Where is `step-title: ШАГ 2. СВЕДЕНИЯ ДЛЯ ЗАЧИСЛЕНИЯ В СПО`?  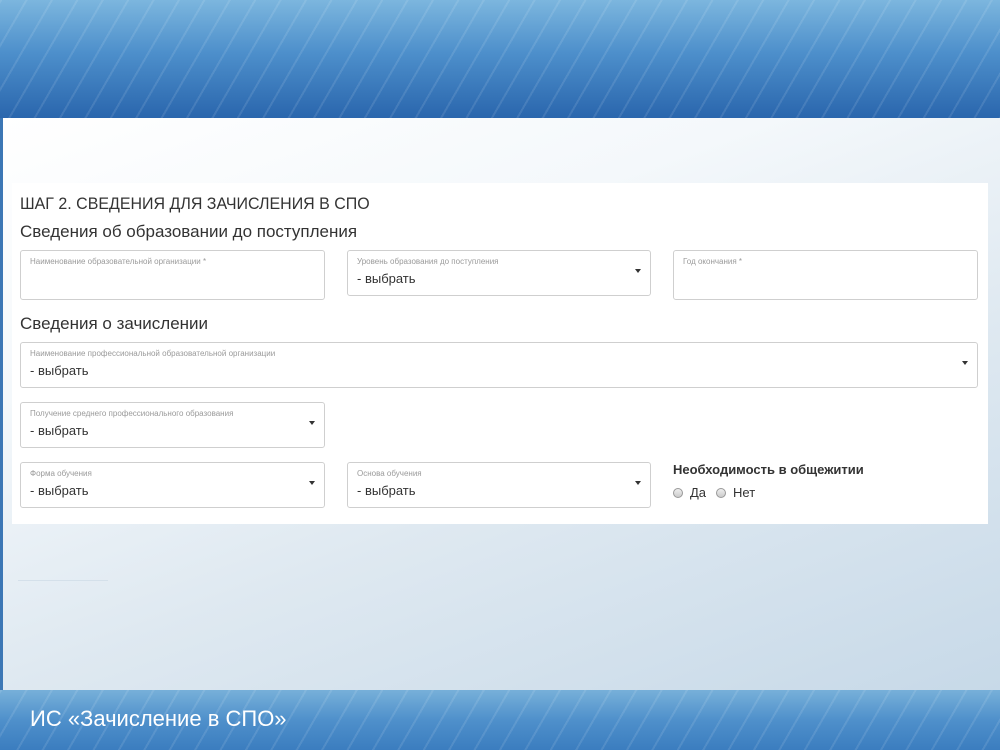
step-title: ШАГ 2. СВЕДЕНИЯ ДЛЯ ЗАЧИСЛЕНИЯ В СПО is located at coordinates (195, 203).